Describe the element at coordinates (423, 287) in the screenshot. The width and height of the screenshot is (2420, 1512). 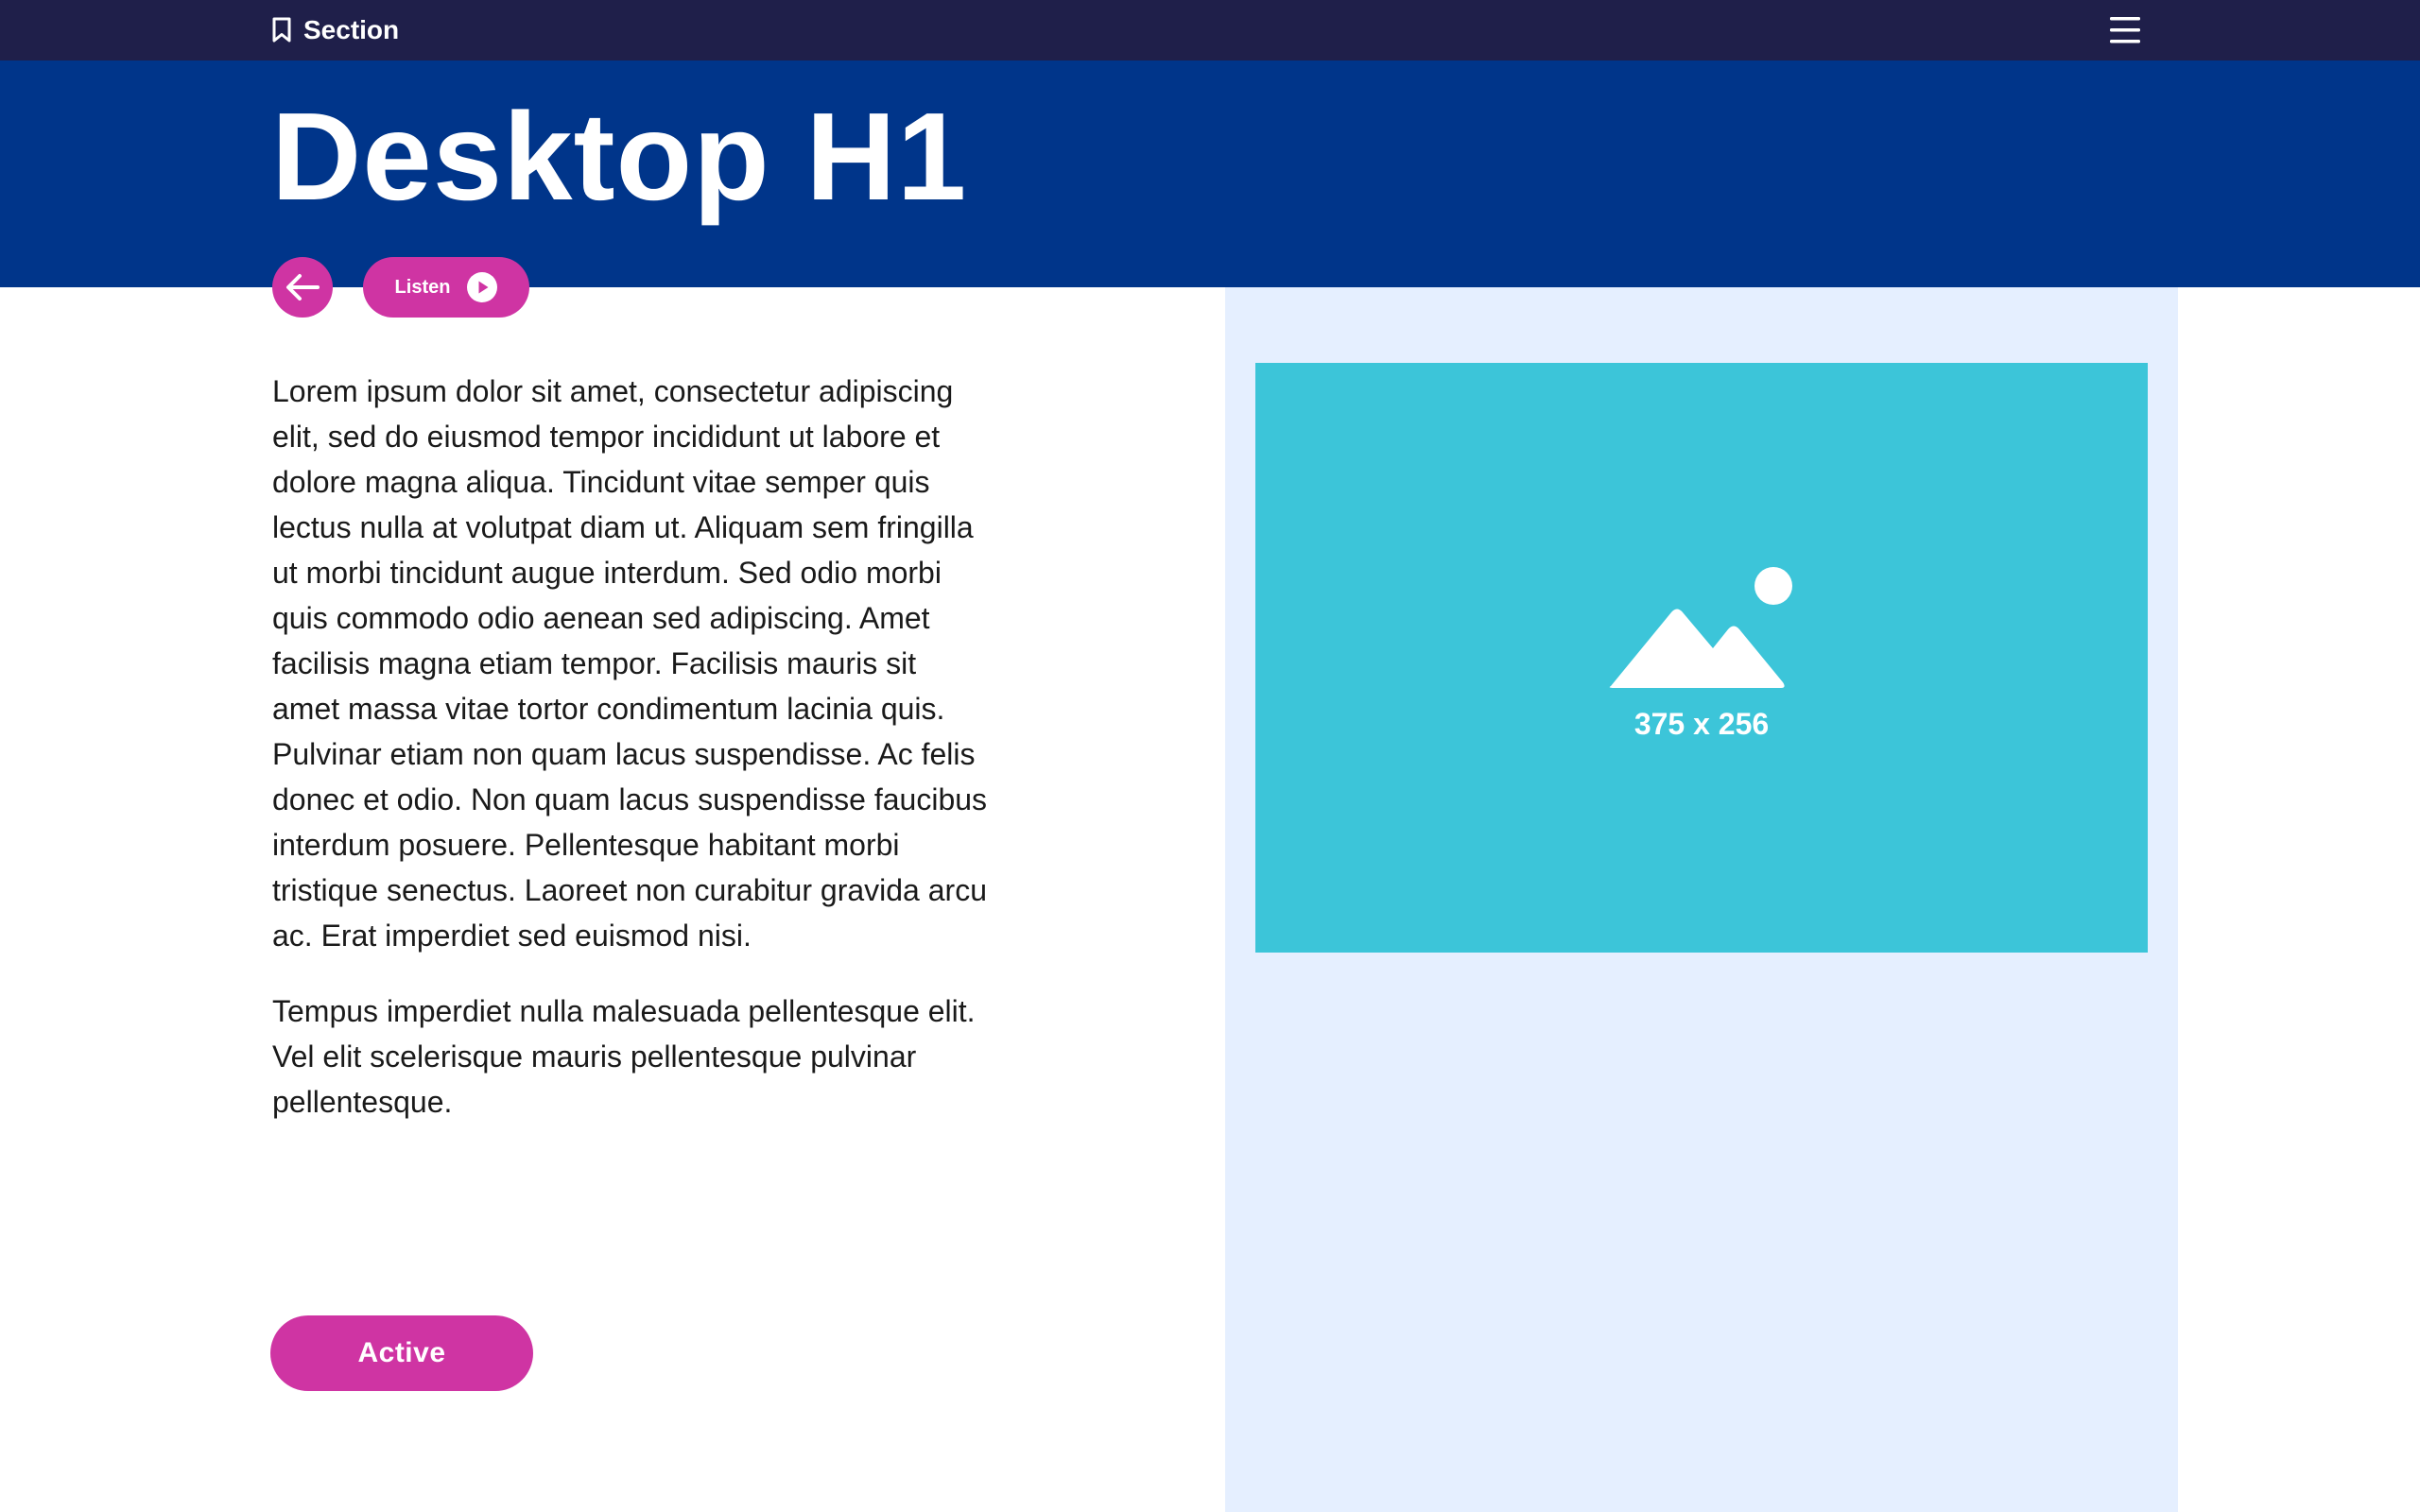
I see `listen-label: Listen` at that location.